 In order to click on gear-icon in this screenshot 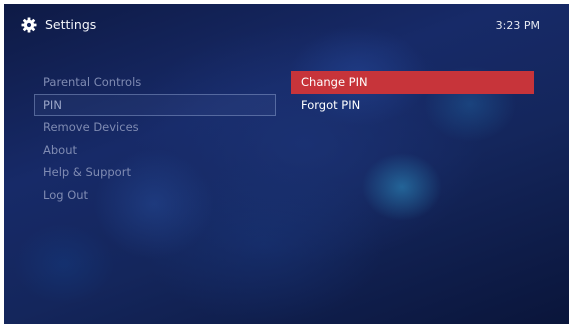, I will do `click(29, 25)`.